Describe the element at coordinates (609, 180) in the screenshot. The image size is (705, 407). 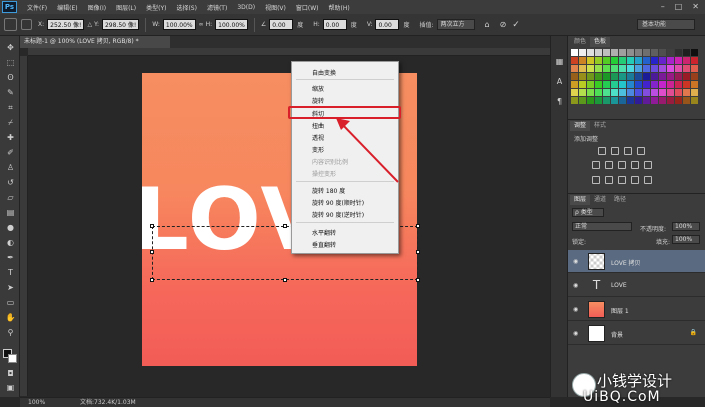
I see `posterize-icon` at that location.